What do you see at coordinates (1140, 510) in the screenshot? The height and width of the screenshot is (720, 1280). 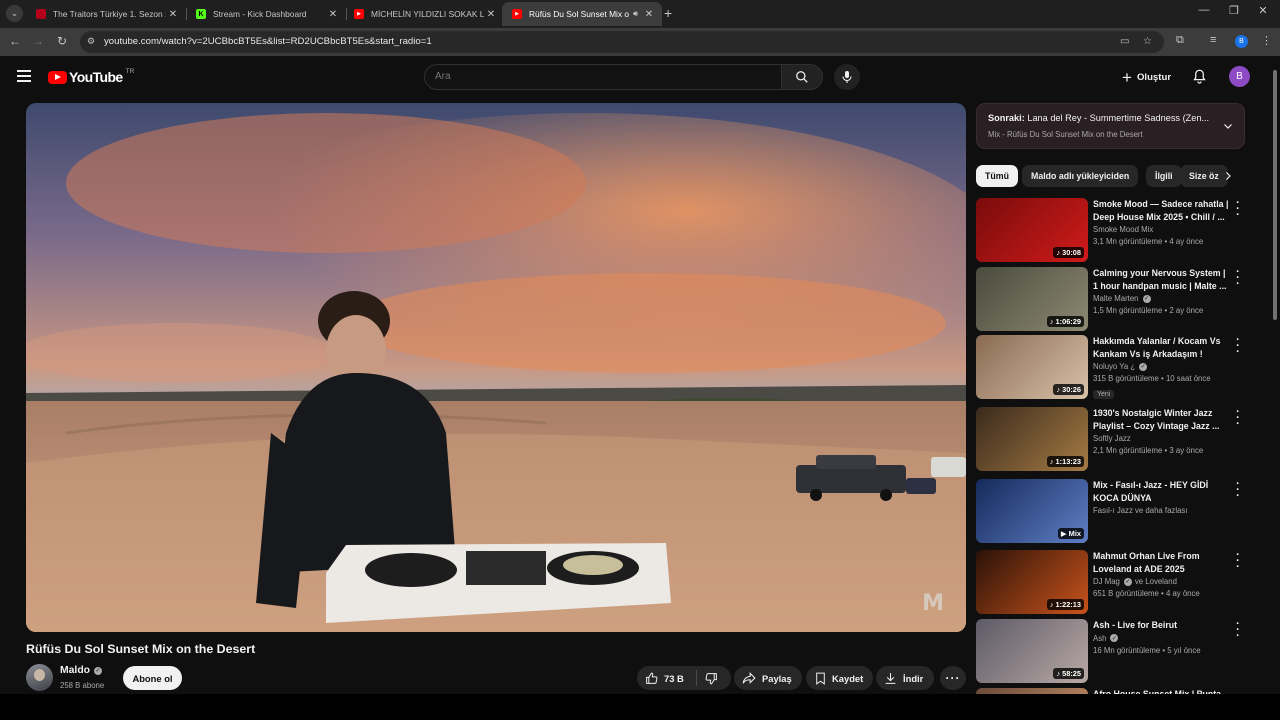 I see `channel-name: Fasıl-ı Jazz ve daha fazlası` at bounding box center [1140, 510].